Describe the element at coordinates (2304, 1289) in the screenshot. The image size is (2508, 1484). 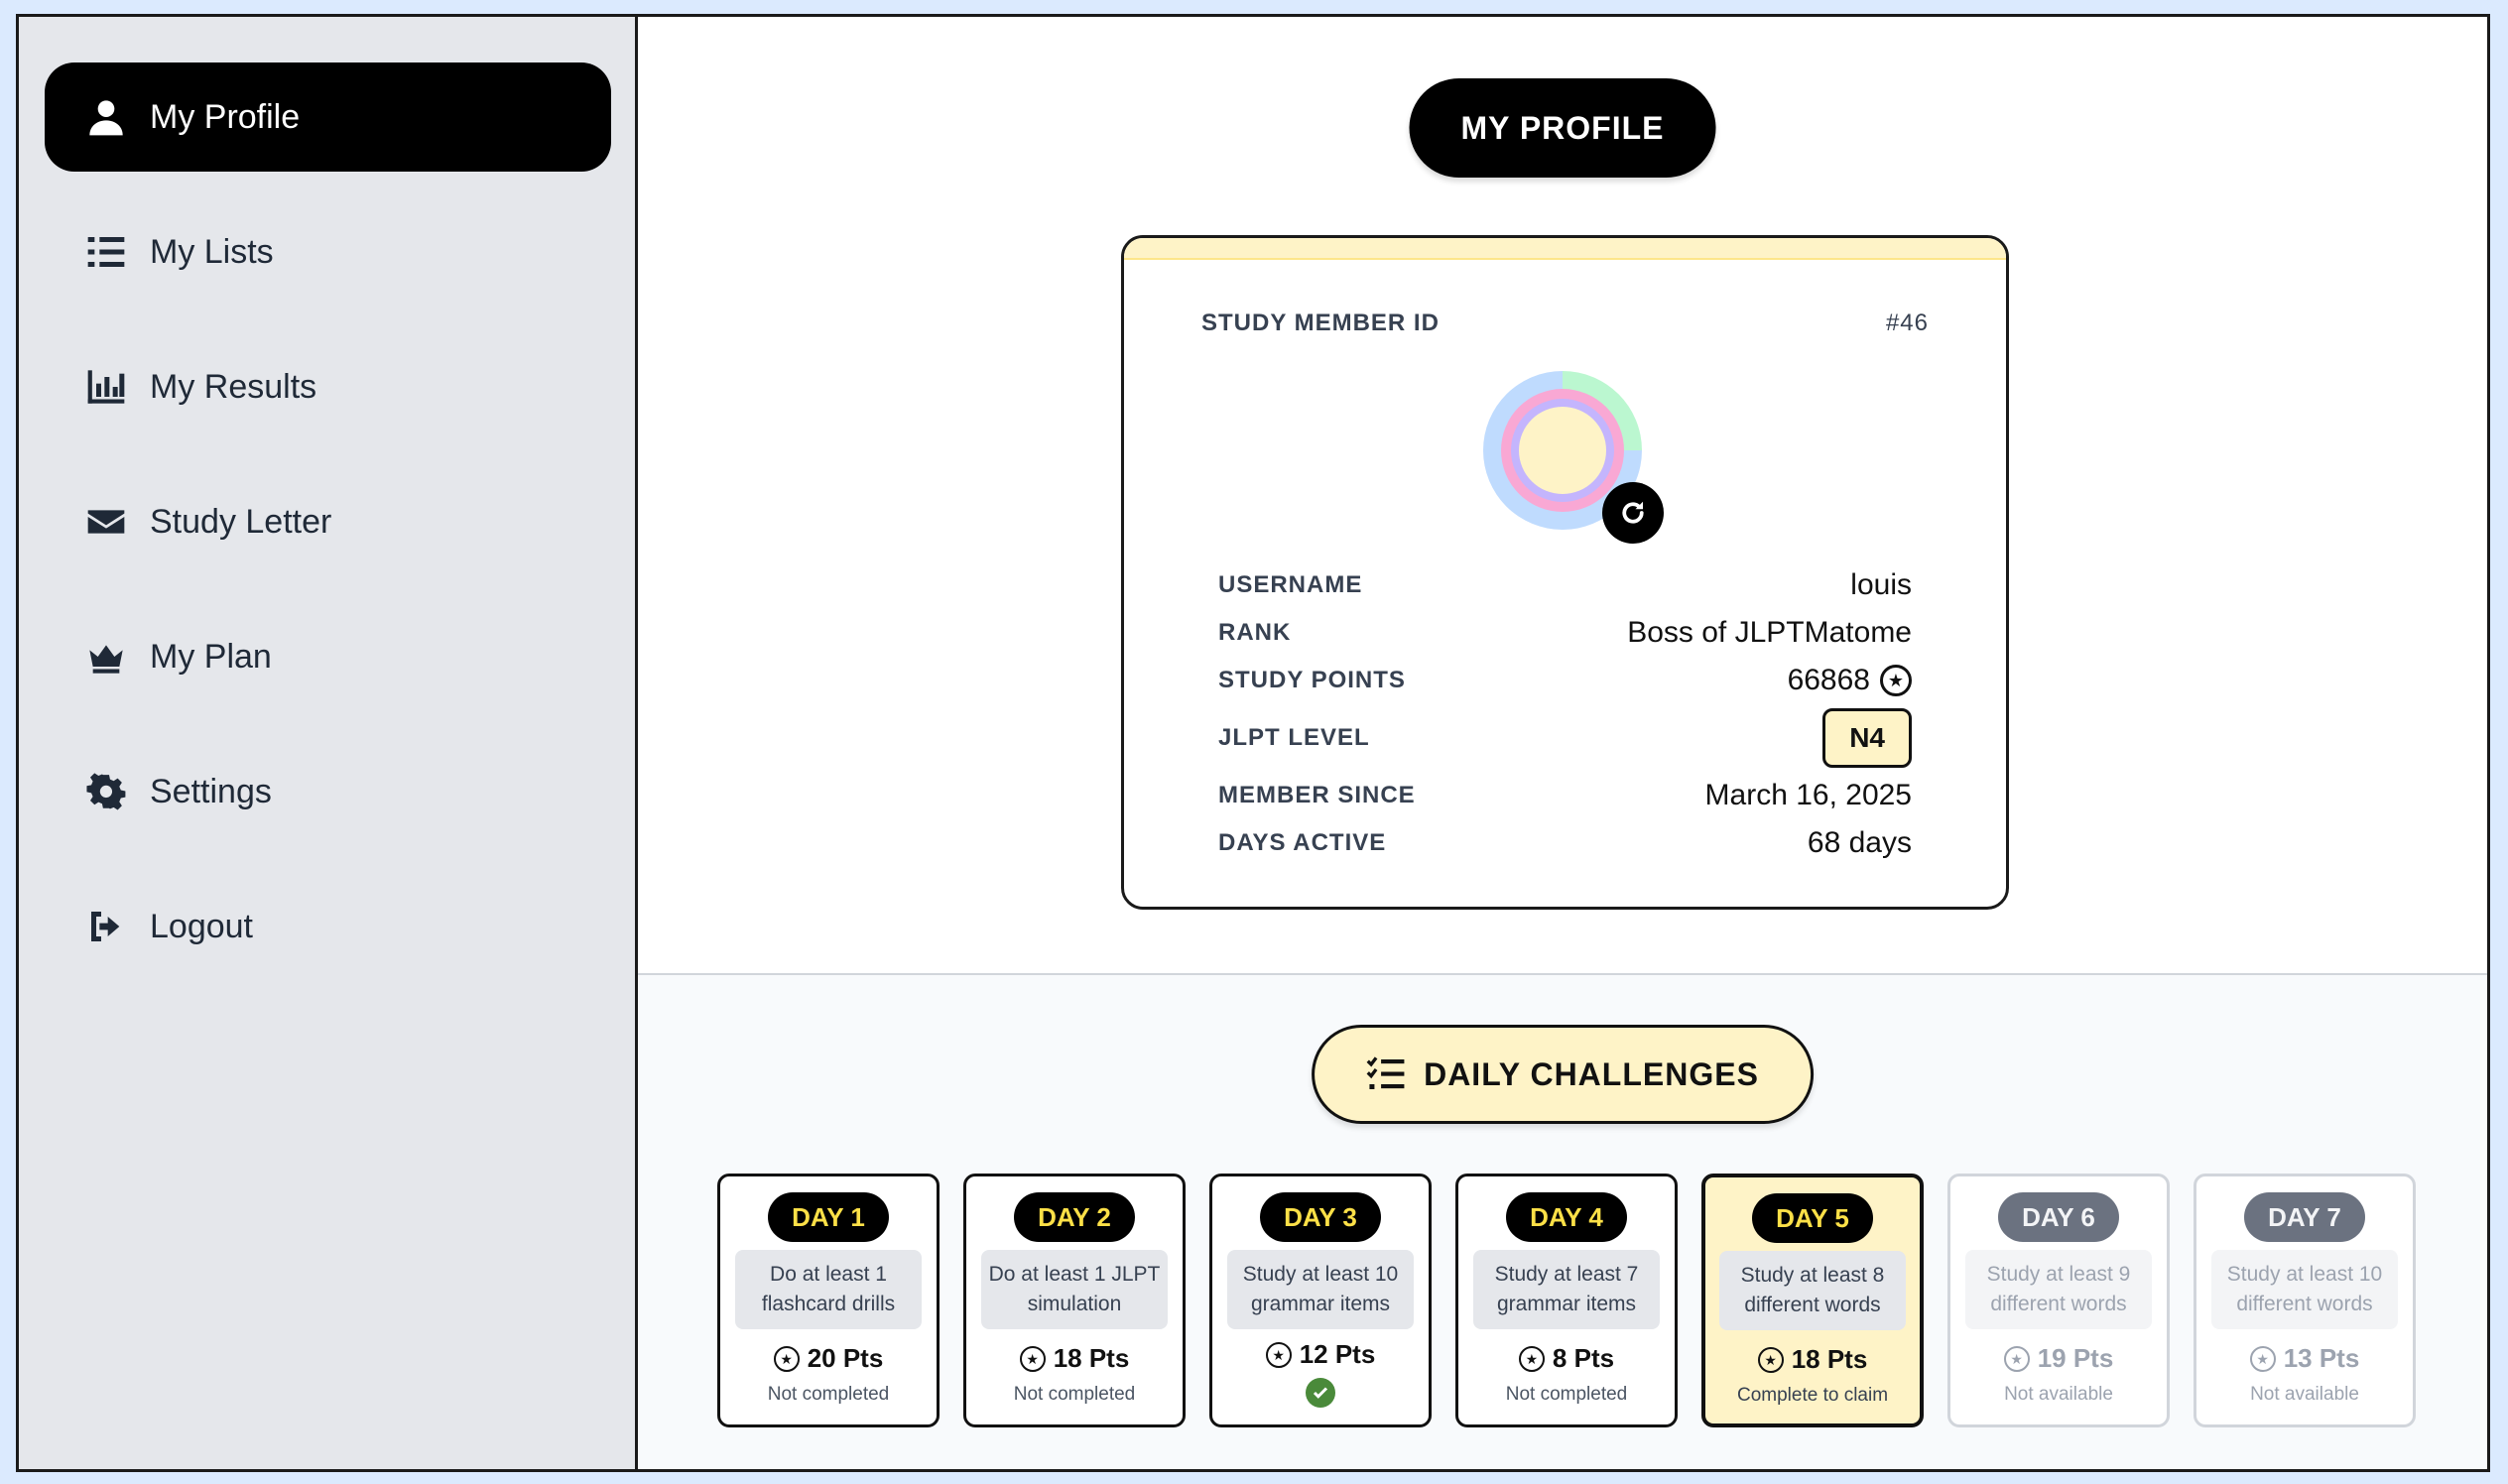
I see `challenge-description: Study at least 10 different words` at that location.